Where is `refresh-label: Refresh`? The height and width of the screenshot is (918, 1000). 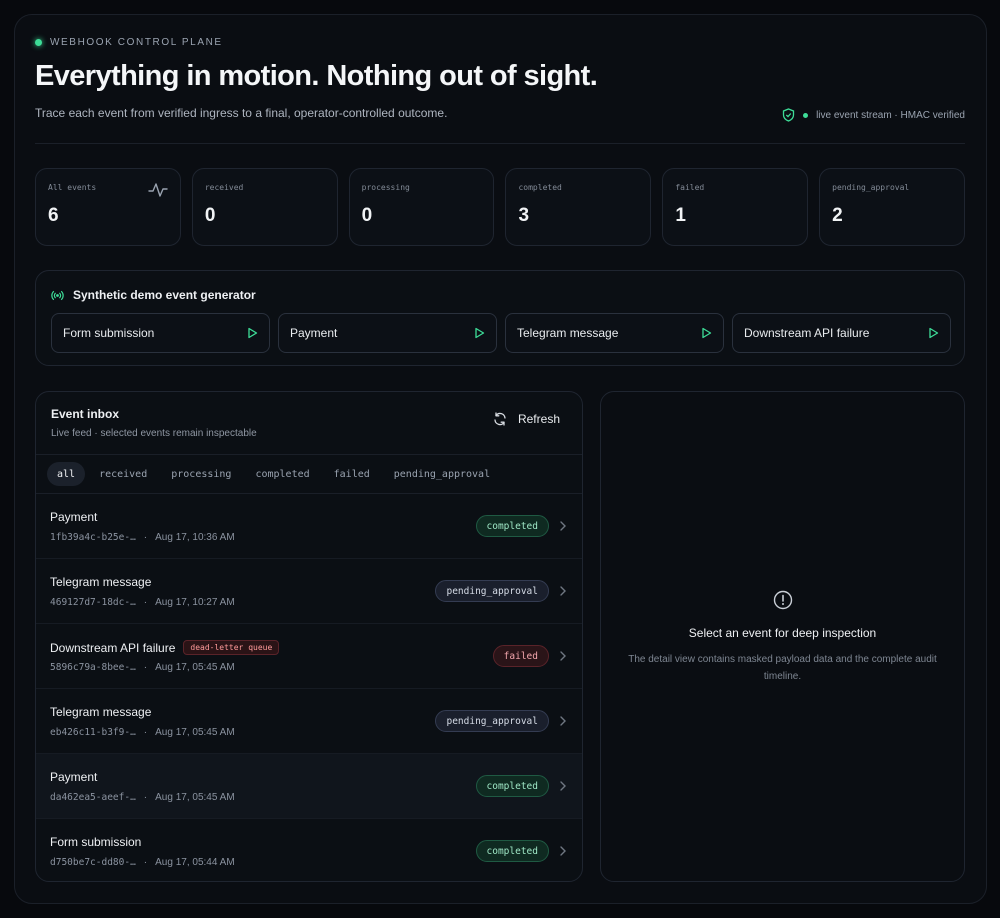
refresh-label: Refresh is located at coordinates (538, 419).